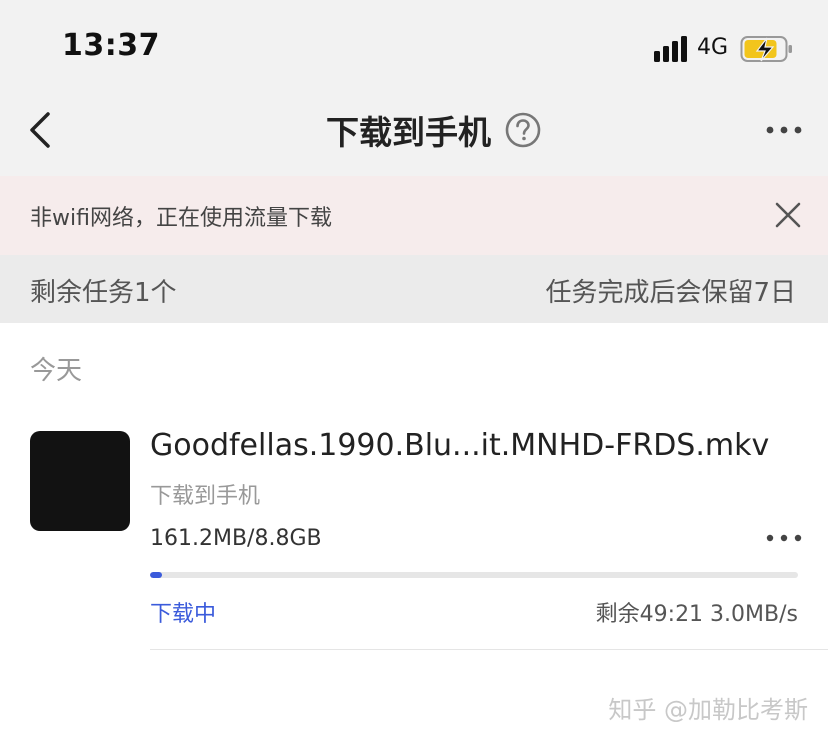 The image size is (828, 739). What do you see at coordinates (788, 215) in the screenshot?
I see `close-icon` at bounding box center [788, 215].